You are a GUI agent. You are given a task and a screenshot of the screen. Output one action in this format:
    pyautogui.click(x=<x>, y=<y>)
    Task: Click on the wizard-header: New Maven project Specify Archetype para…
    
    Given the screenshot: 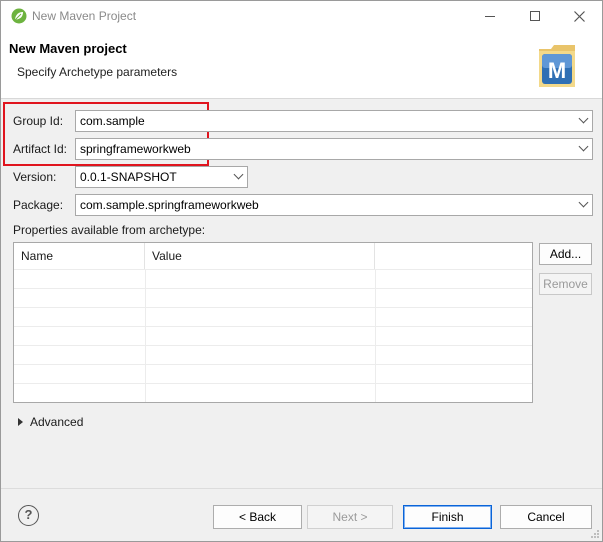 What is the action you would take?
    pyautogui.click(x=301, y=65)
    